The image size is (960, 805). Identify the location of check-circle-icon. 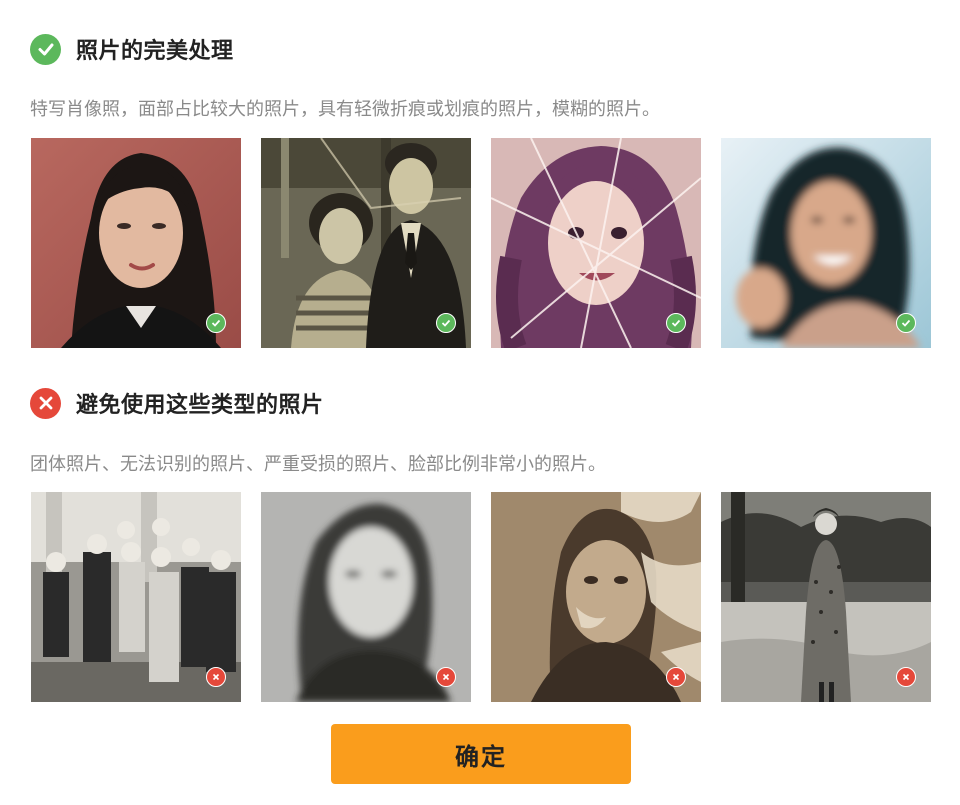
(45, 49).